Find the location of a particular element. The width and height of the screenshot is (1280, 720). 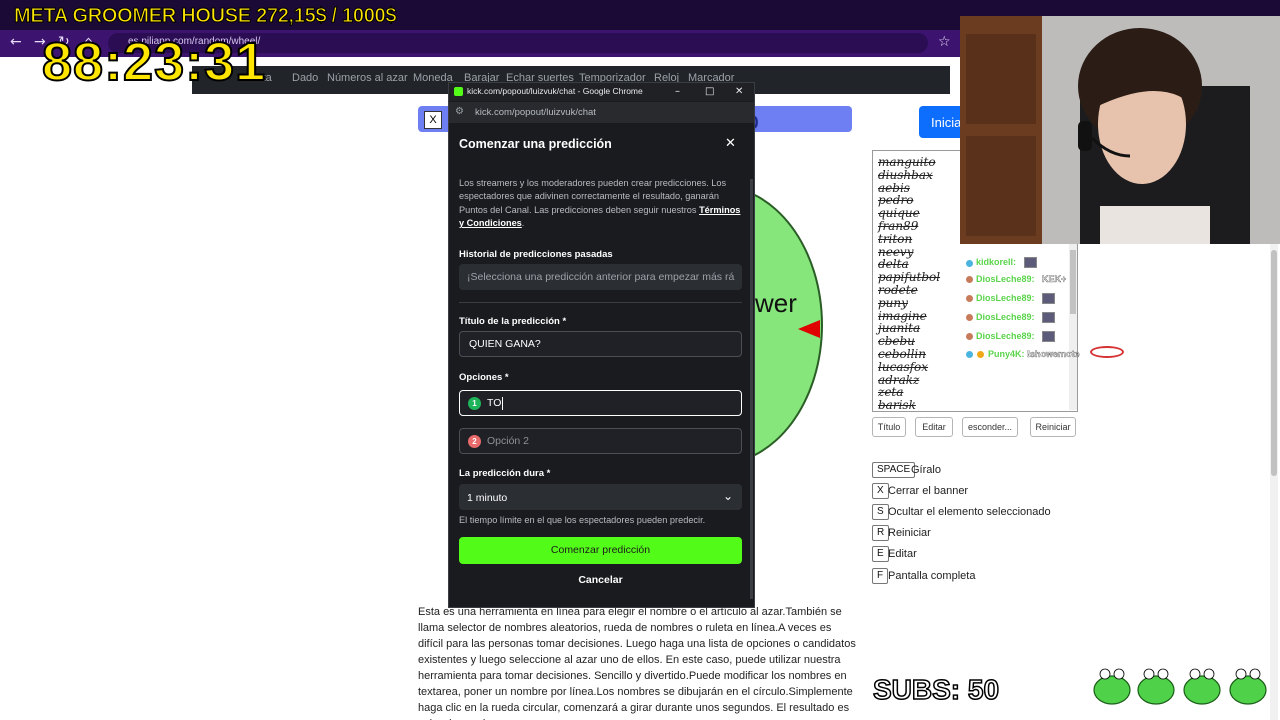

shortcut-label: Gíralo is located at coordinates (926, 470).